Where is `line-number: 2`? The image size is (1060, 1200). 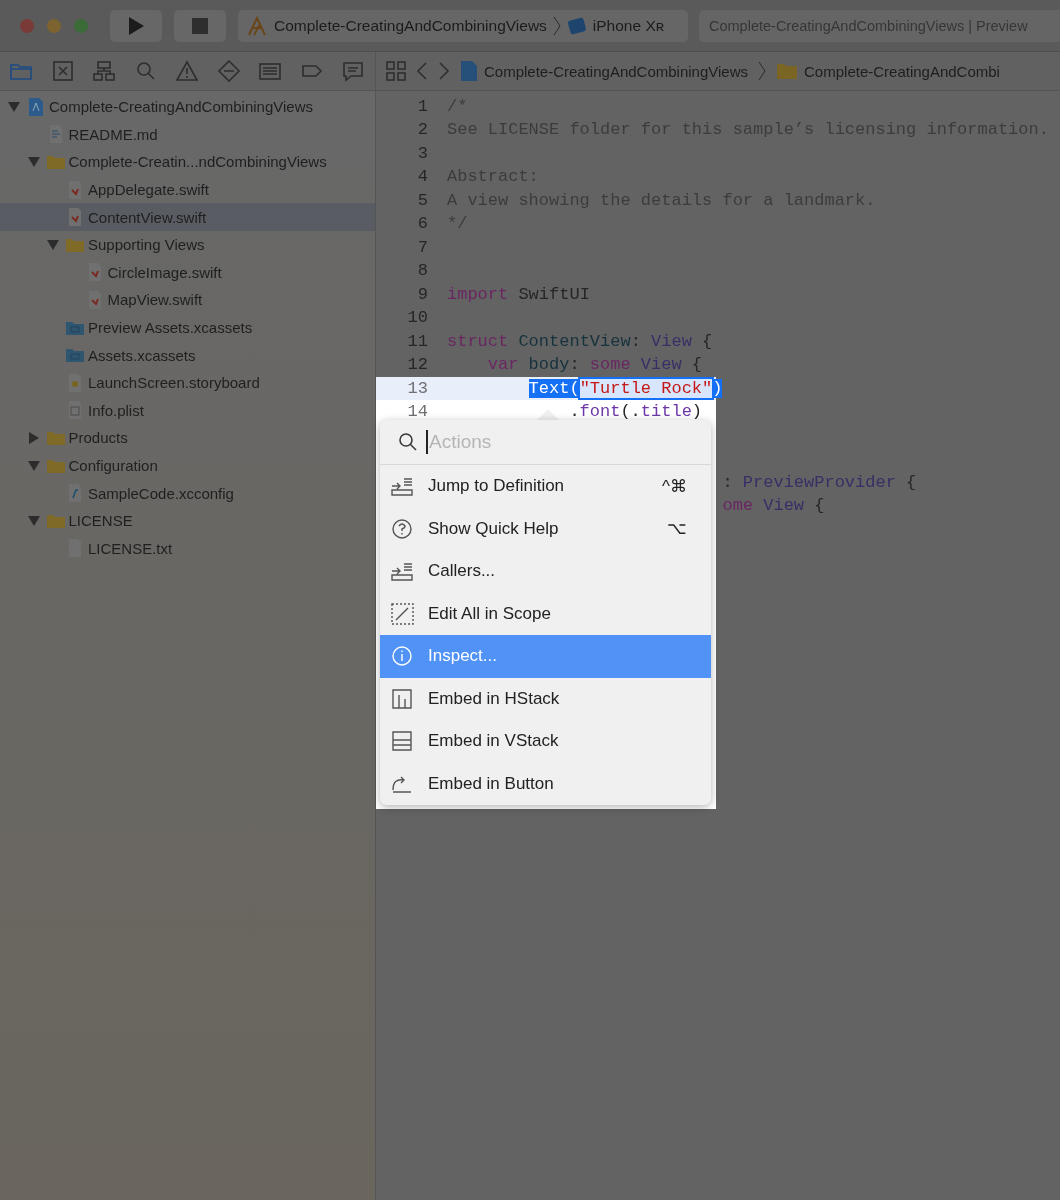 line-number: 2 is located at coordinates (422, 130).